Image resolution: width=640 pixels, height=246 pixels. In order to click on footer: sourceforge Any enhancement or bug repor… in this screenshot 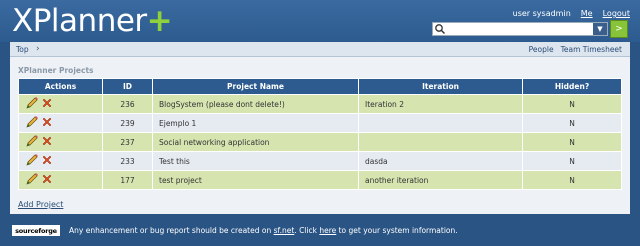, I will do `click(320, 231)`.